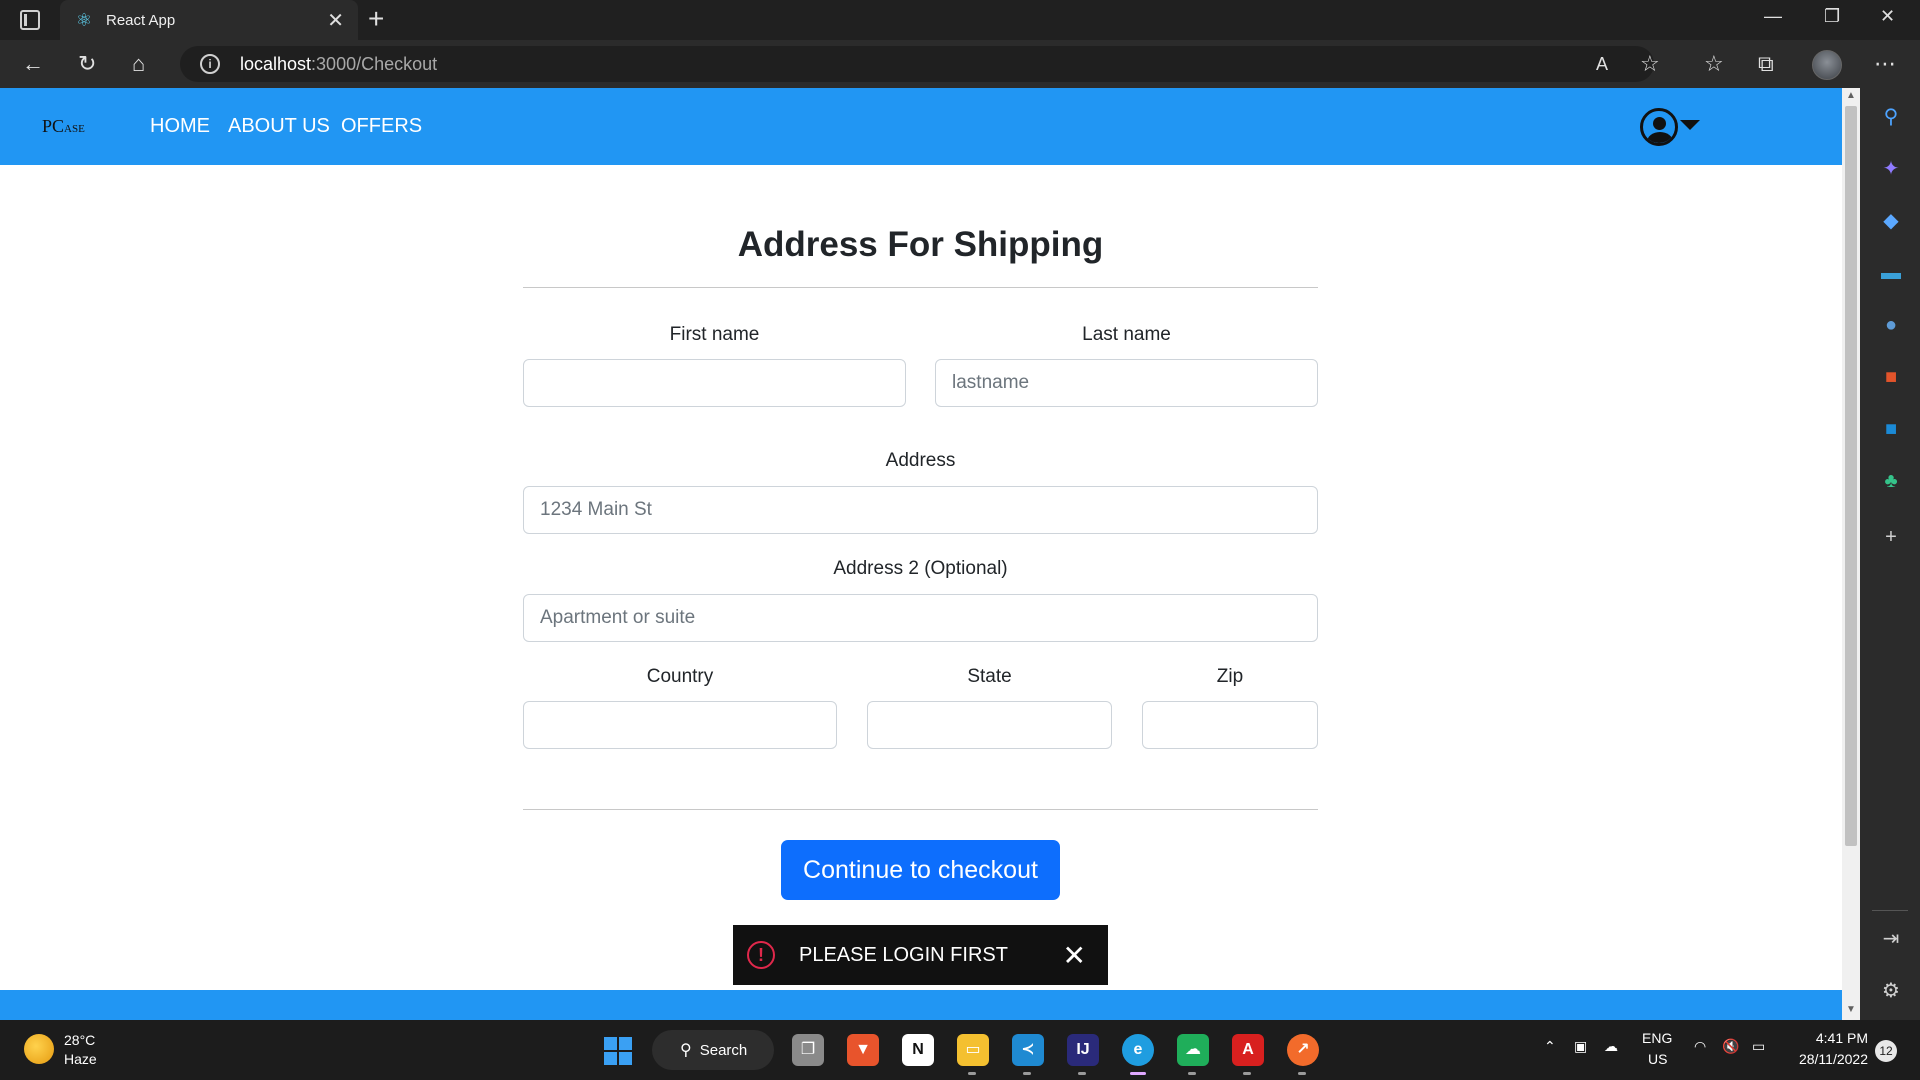  Describe the element at coordinates (1074, 955) in the screenshot. I see `toast-close-icon: ✕` at that location.